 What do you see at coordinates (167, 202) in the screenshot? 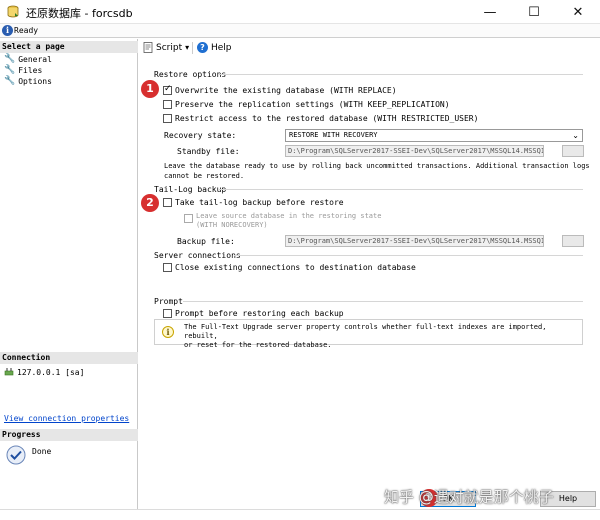
I see `take-tail-log-checkbox` at bounding box center [167, 202].